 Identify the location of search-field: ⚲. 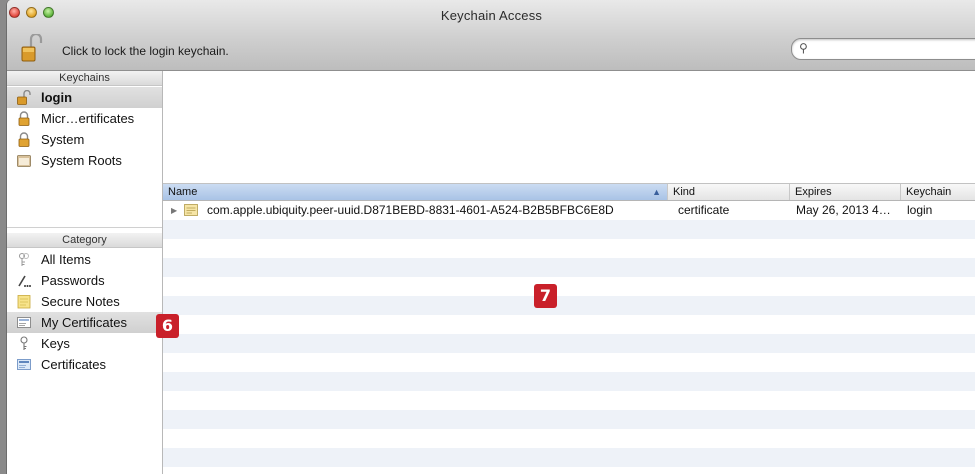
(883, 49).